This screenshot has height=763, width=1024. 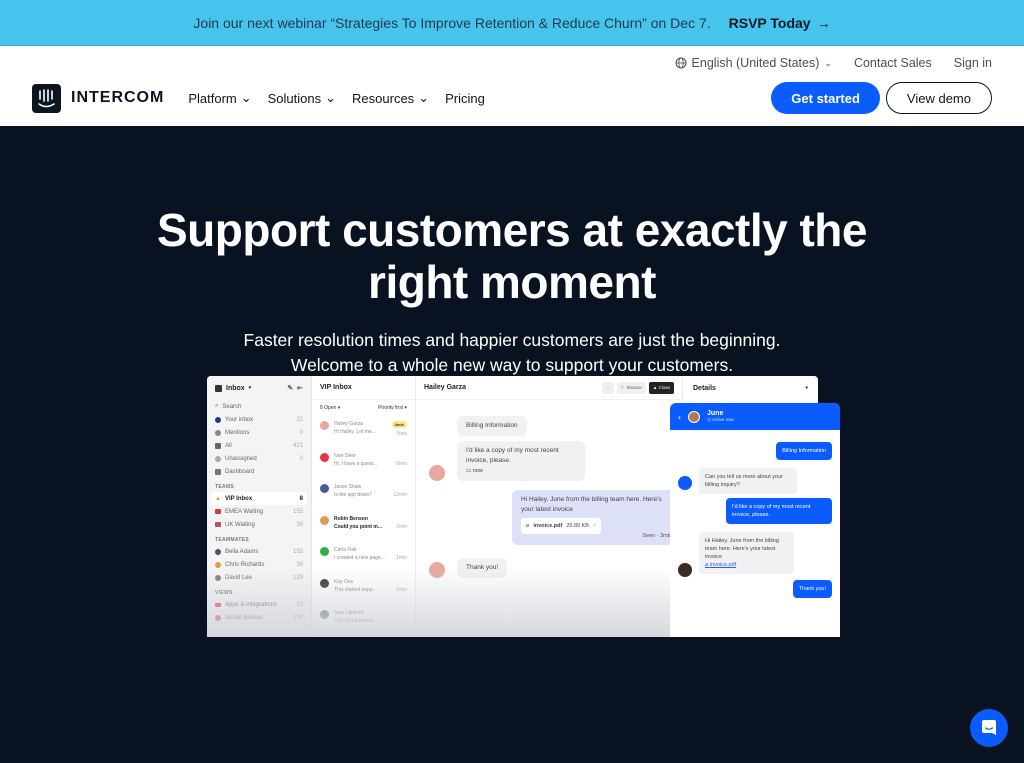 I want to click on nav-pricing: Pricing, so click(x=465, y=98).